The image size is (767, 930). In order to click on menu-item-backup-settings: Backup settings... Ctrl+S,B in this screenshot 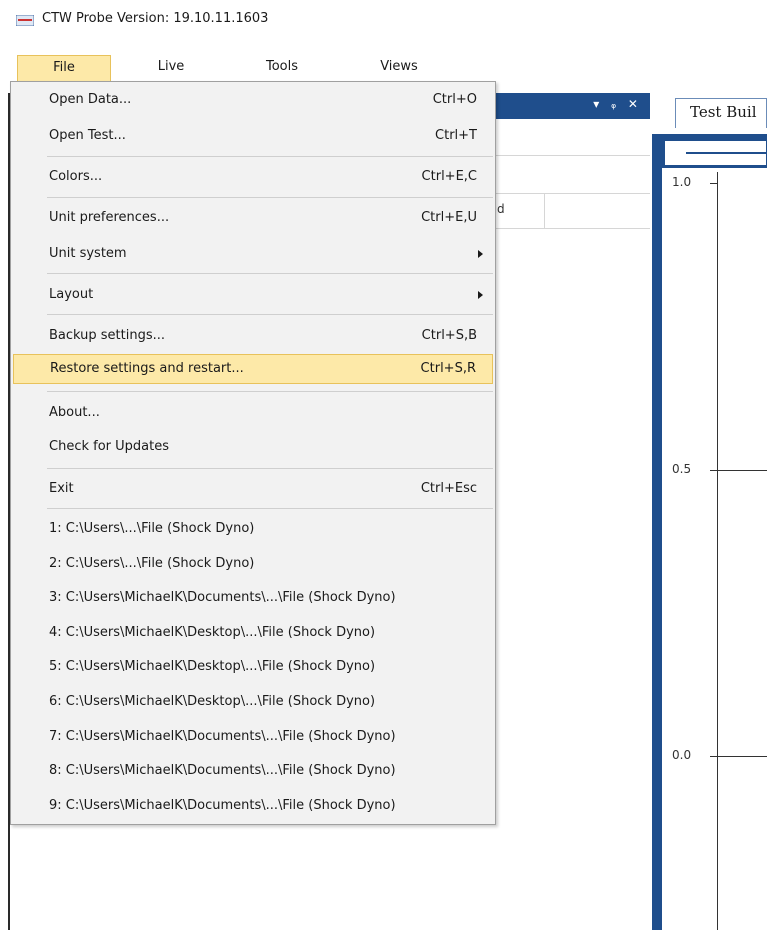, I will do `click(253, 337)`.